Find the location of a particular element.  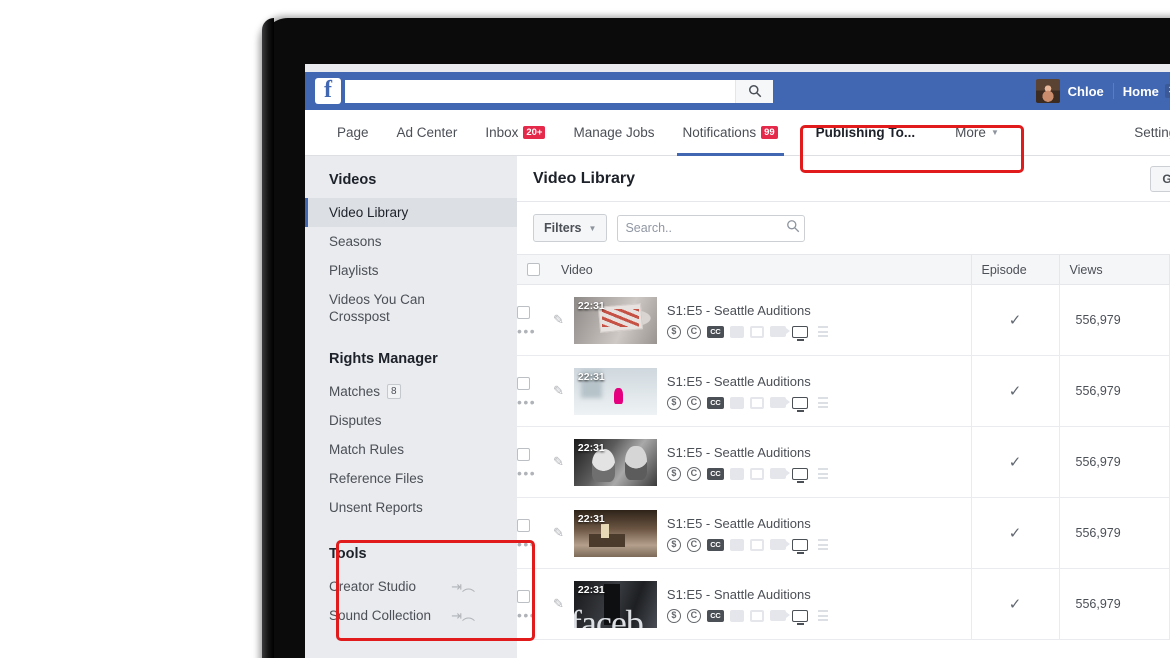

sidebar-heading-tools: Tools is located at coordinates (348, 554).